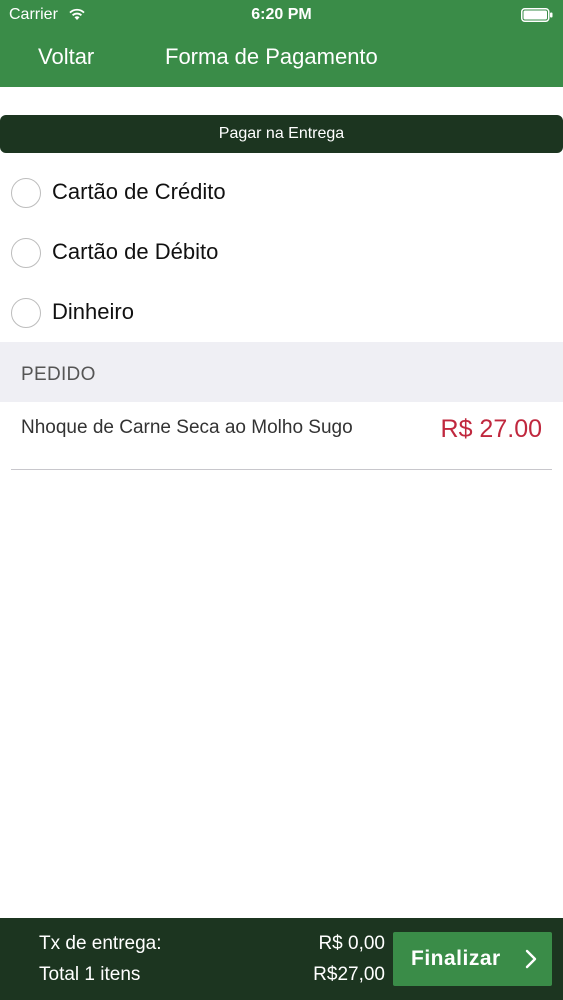 The width and height of the screenshot is (563, 1000). Describe the element at coordinates (281, 313) in the screenshot. I see `payment-option-cash: Dinheiro` at that location.